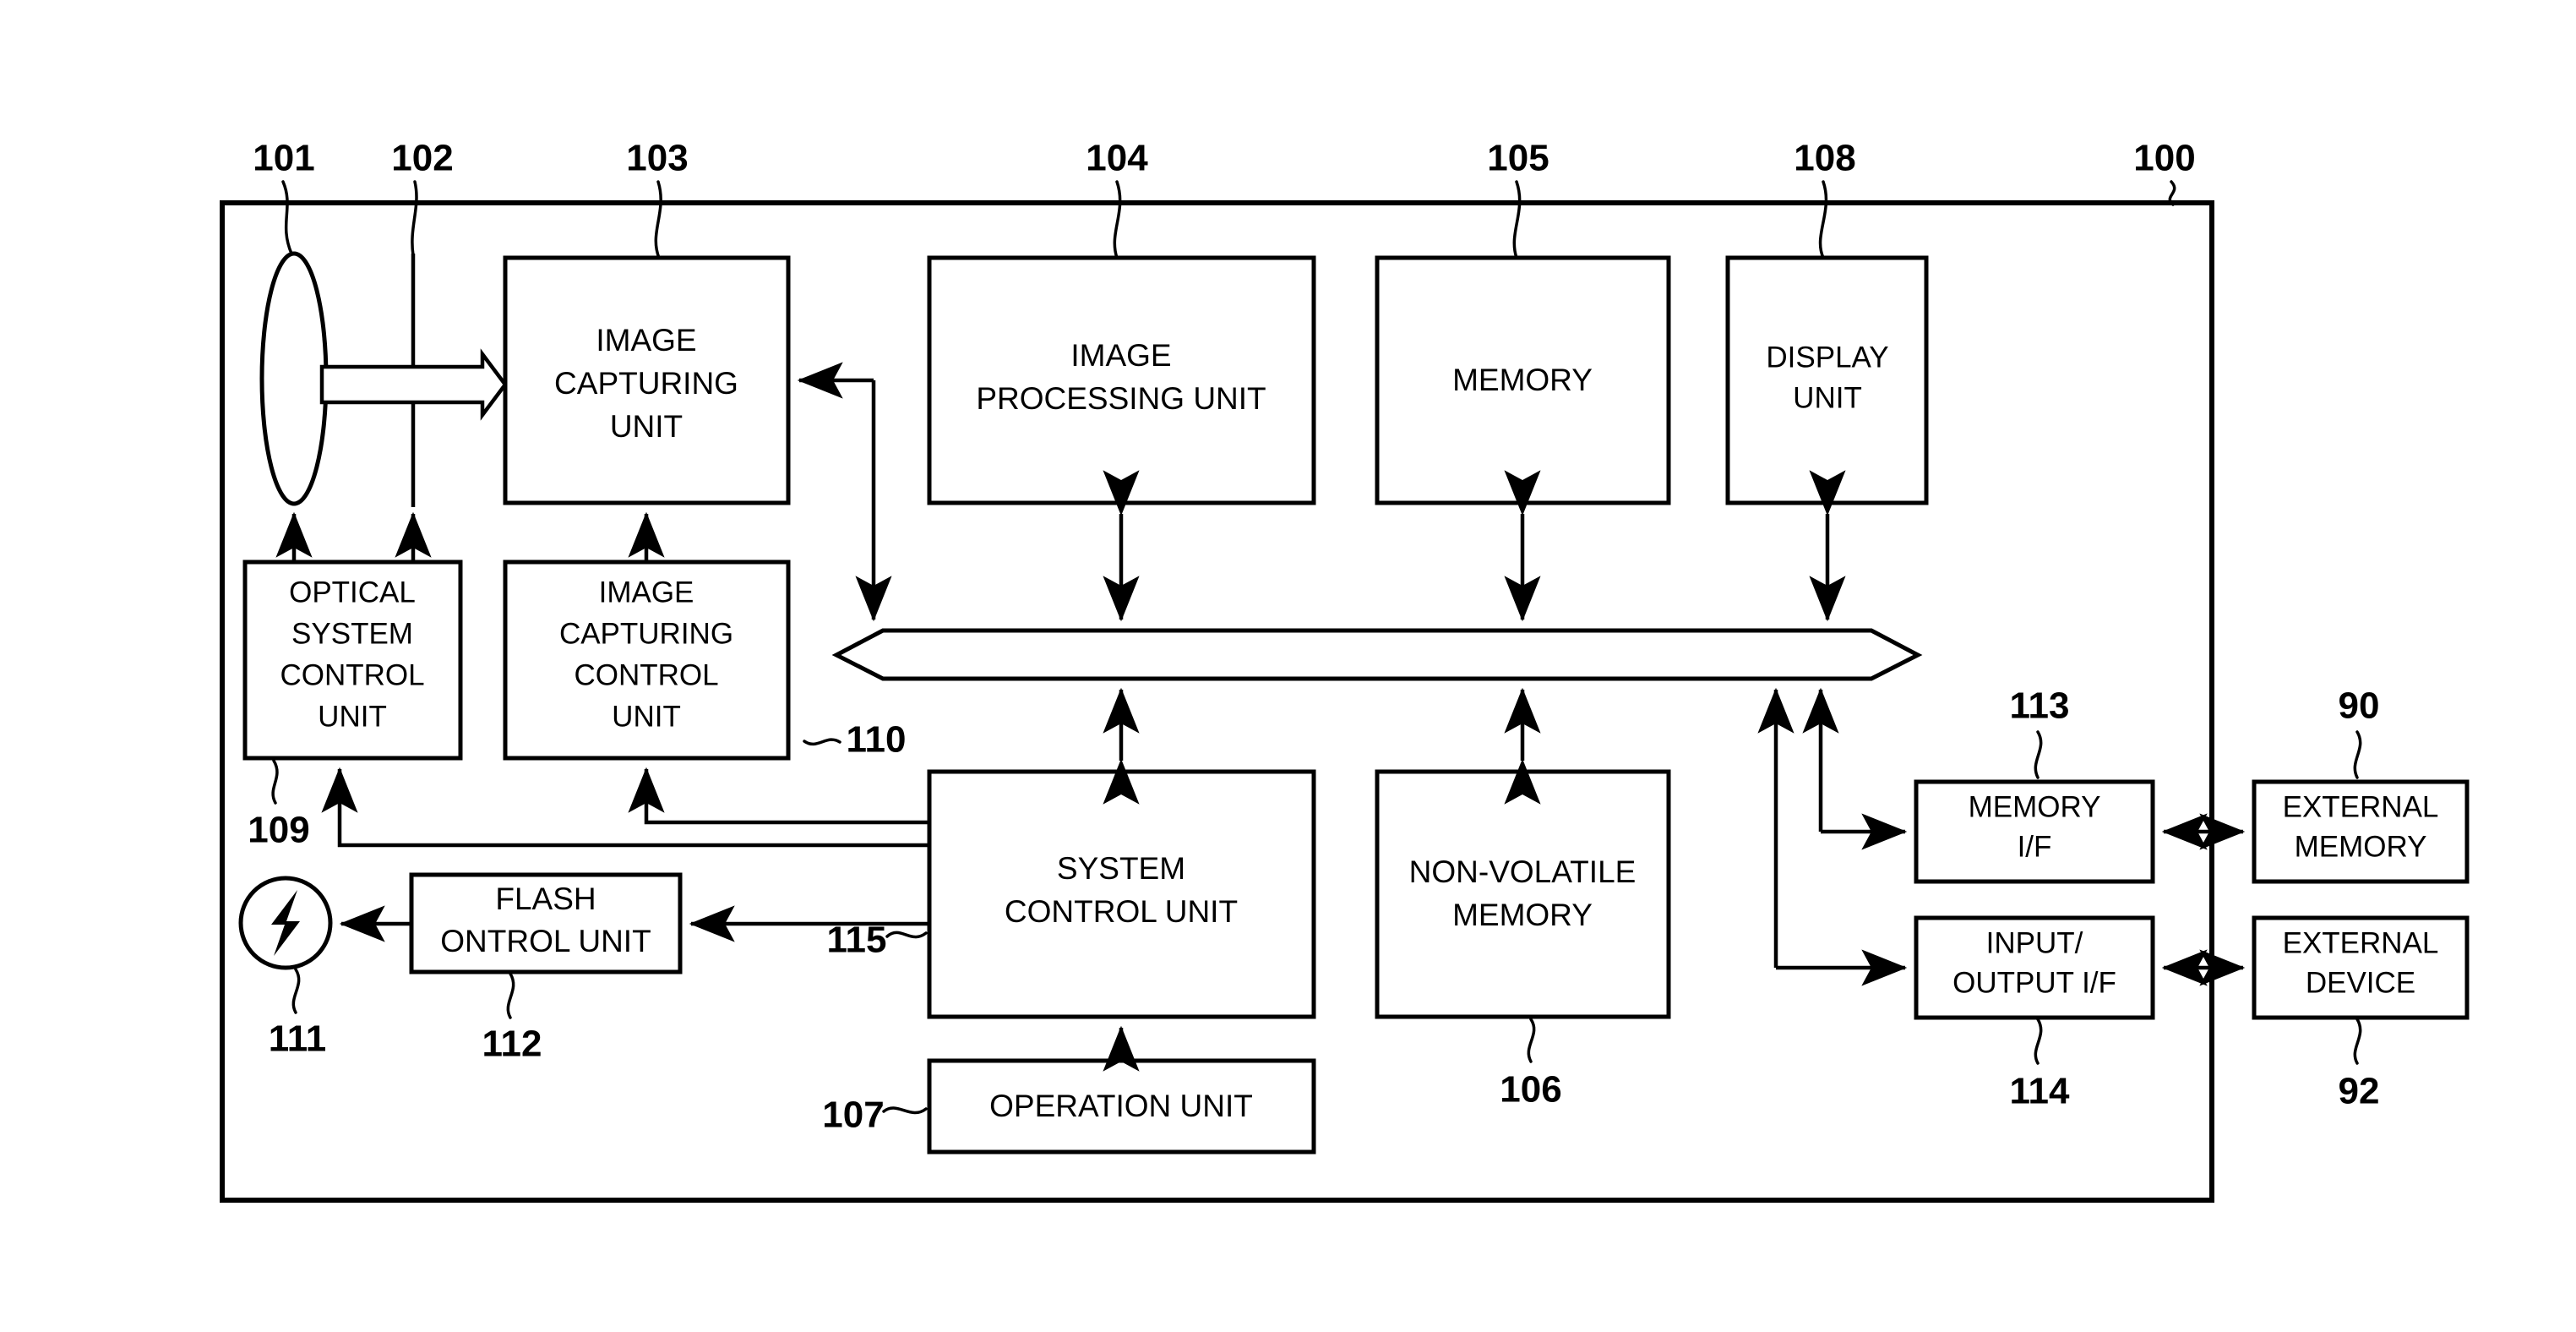 This screenshot has height=1332, width=2576. I want to click on block-operation-unit-line1: OPERATION UNIT, so click(1121, 1106).